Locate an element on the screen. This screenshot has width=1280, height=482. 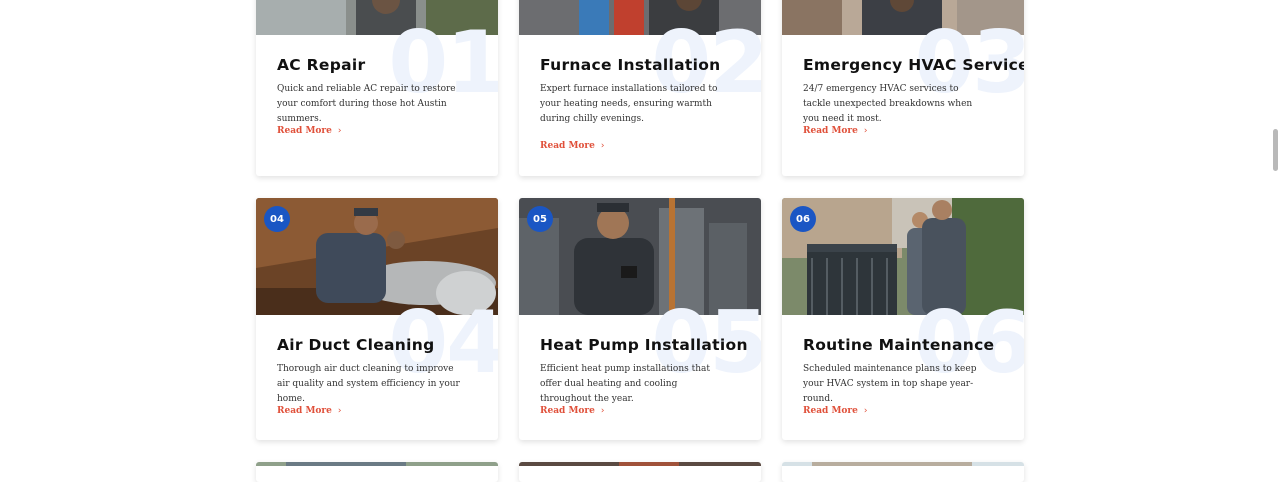
service-title: Routine Maintenance is located at coordinates (899, 345).